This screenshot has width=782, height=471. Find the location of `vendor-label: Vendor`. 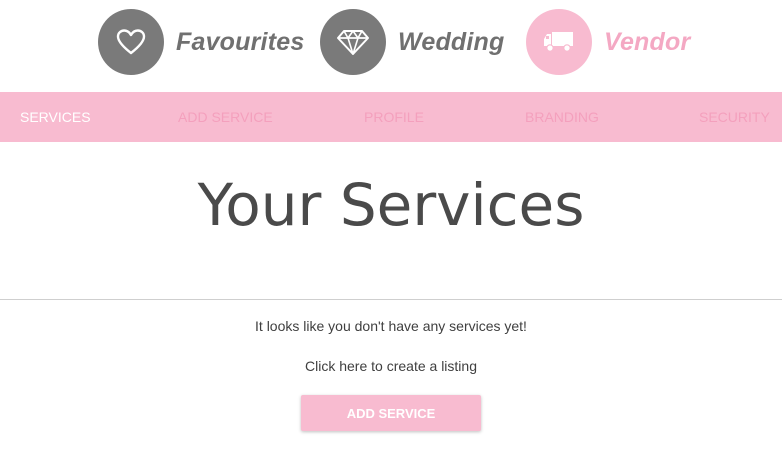

vendor-label: Vendor is located at coordinates (647, 41).